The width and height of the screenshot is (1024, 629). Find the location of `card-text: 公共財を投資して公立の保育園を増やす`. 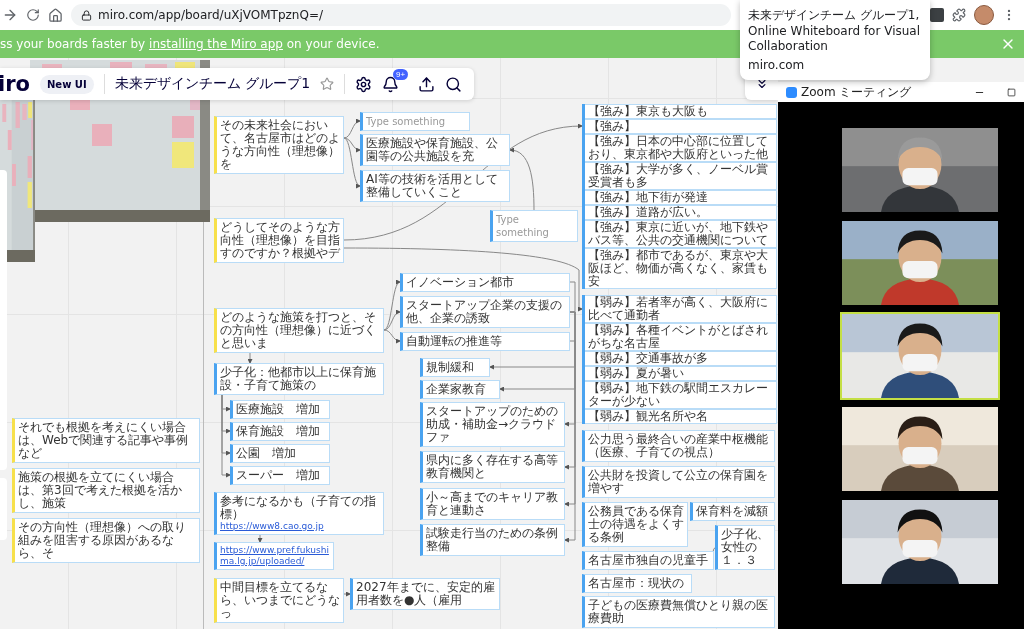

card-text: 公共財を投資して公立の保育園を増やす is located at coordinates (678, 482).